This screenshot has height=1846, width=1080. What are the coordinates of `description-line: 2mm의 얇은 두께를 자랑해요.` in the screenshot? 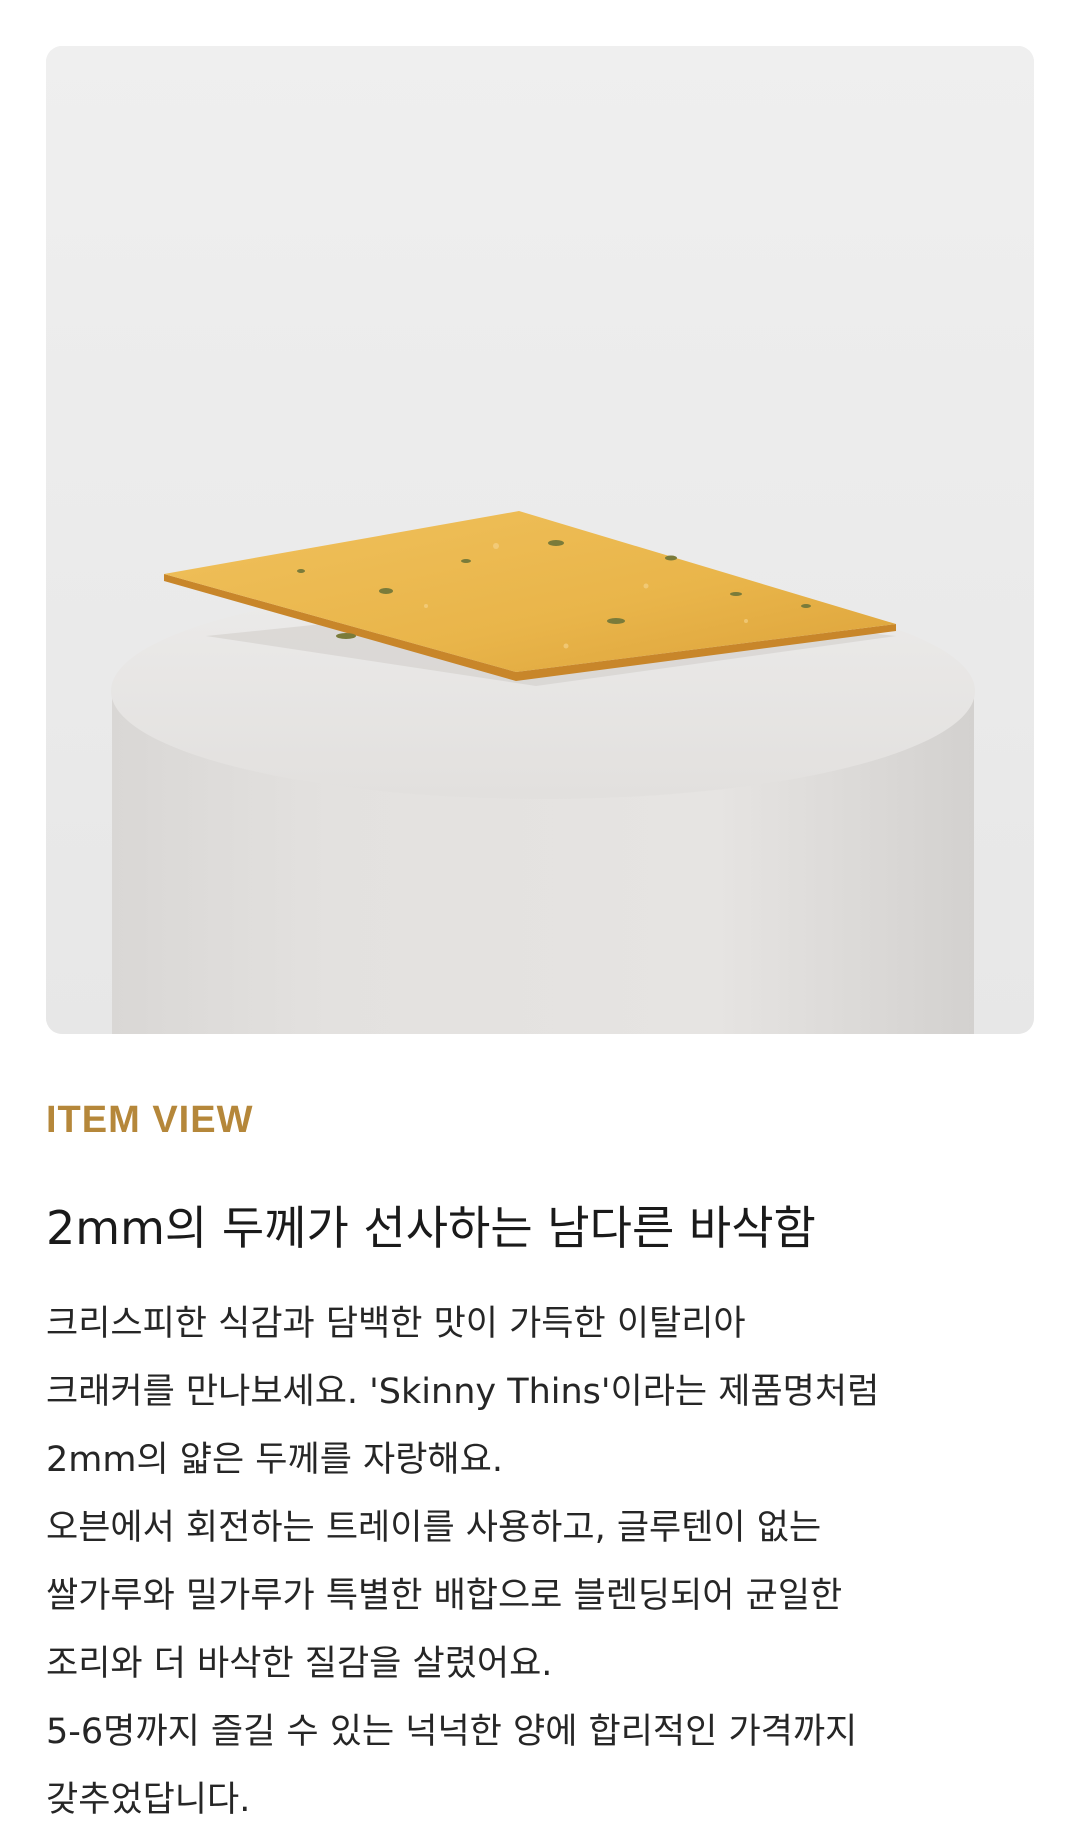 It's located at (274, 1460).